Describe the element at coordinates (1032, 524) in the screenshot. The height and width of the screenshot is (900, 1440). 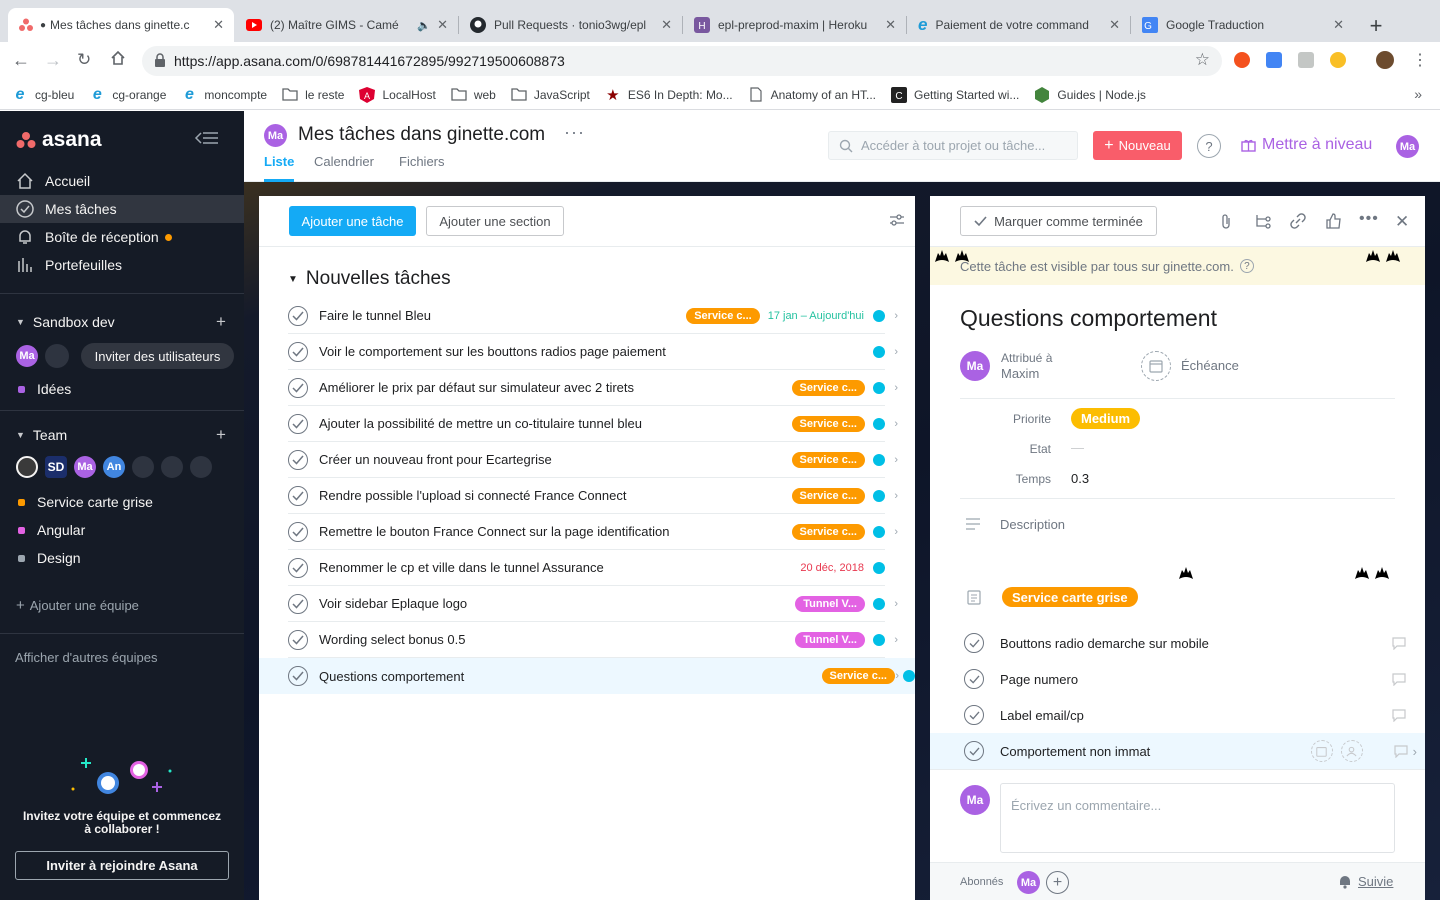
I see `description-field: Description` at that location.